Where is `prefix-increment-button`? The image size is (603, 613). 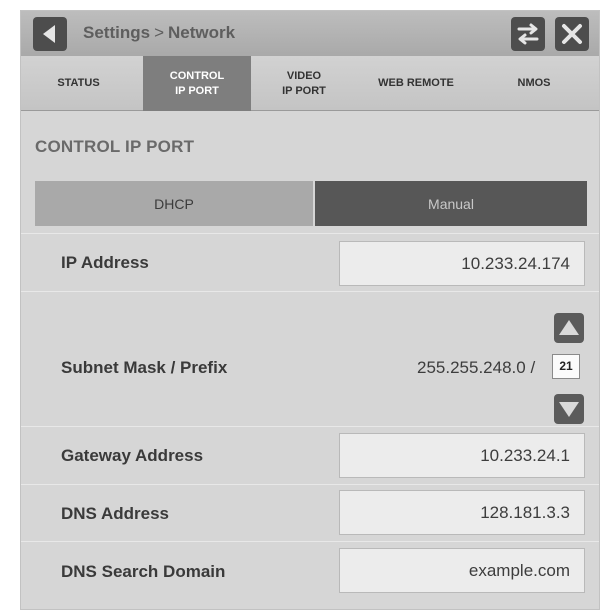 prefix-increment-button is located at coordinates (569, 328).